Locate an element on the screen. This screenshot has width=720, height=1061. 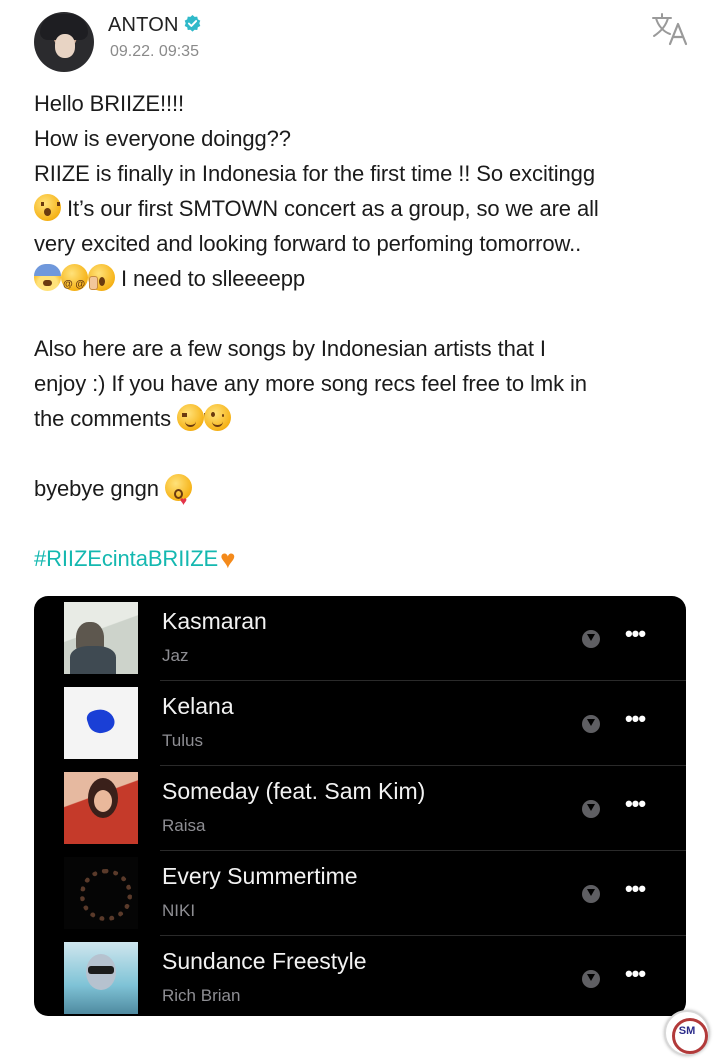
track-row: Kelana Tulus ••• is located at coordinates (360, 723).